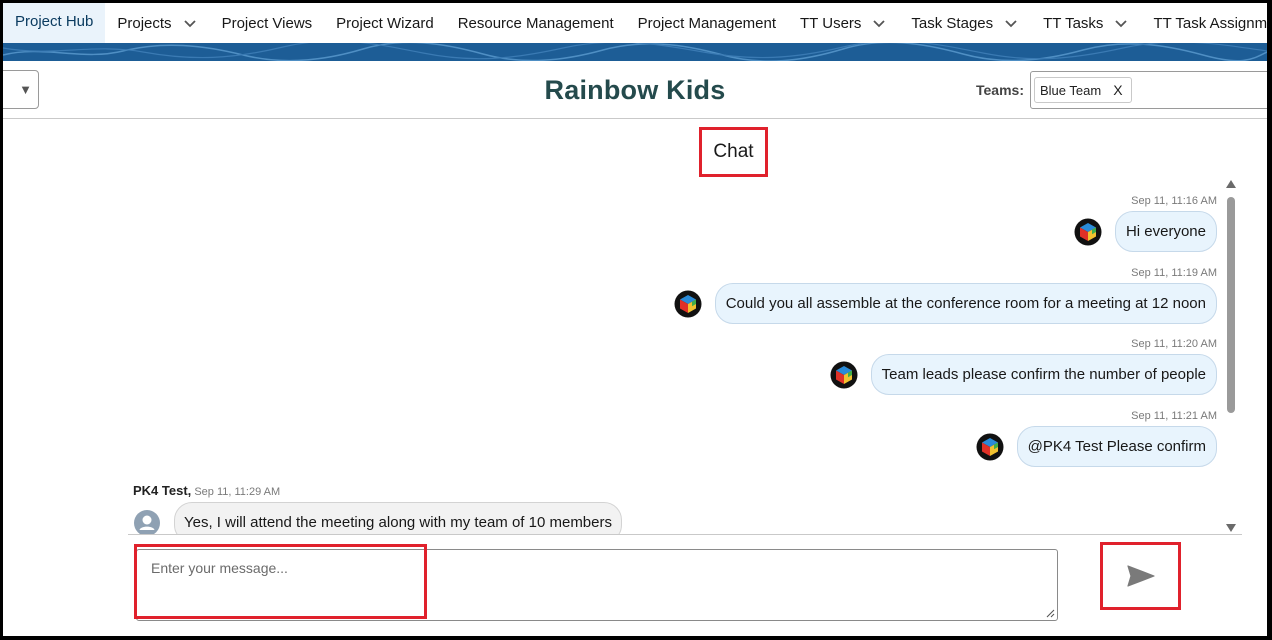 The width and height of the screenshot is (1272, 640). I want to click on triangle-down-icon, so click(1231, 528).